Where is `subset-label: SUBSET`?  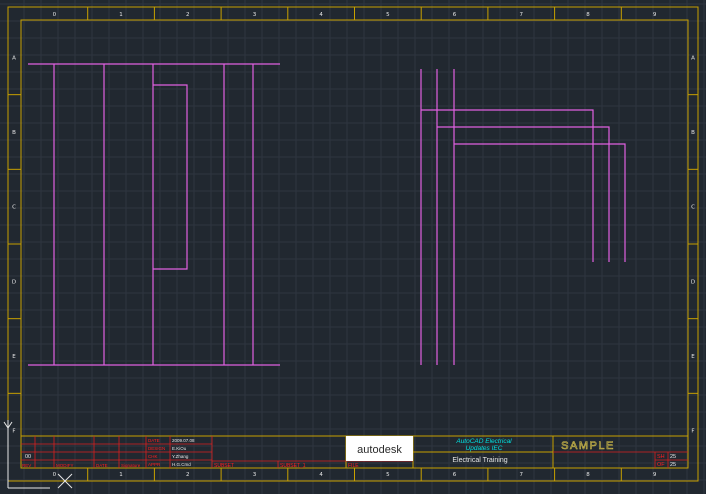 subset-label: SUBSET is located at coordinates (224, 466).